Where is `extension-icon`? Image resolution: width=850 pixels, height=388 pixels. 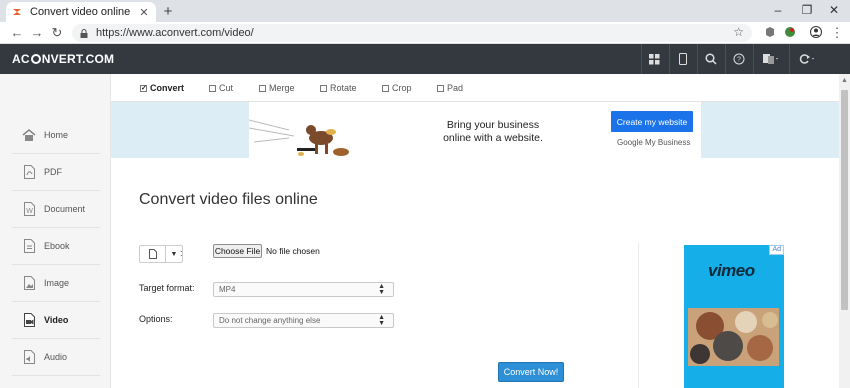 extension-icon is located at coordinates (770, 32).